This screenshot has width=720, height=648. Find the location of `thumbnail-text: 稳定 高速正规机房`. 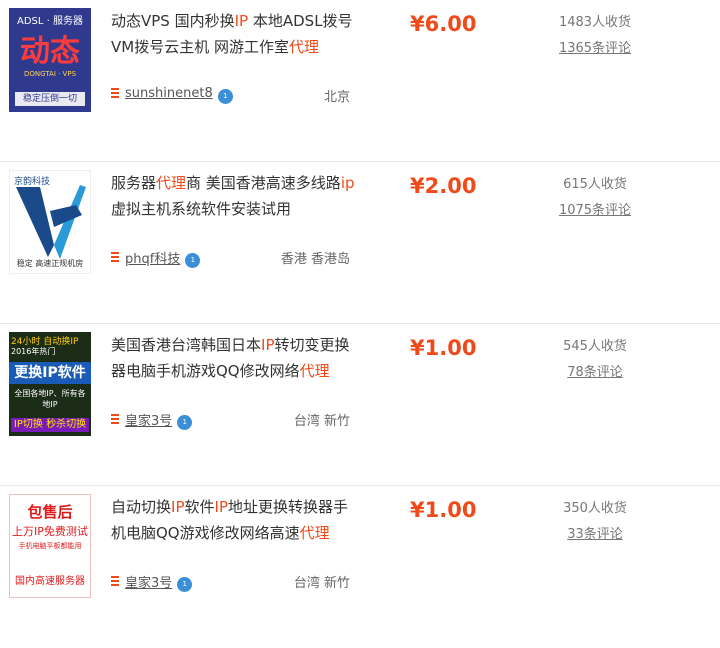

thumbnail-text: 稳定 高速正规机房 is located at coordinates (50, 263).